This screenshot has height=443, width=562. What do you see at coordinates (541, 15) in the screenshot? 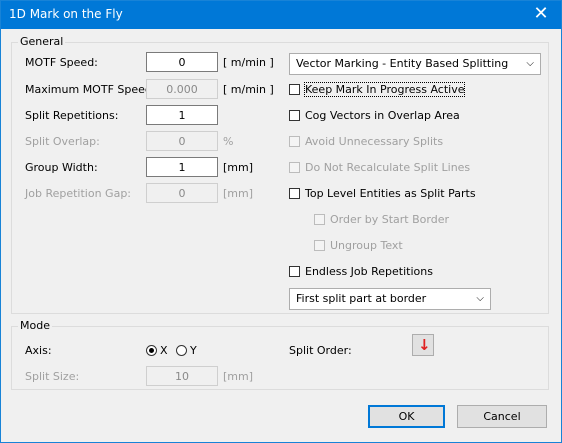
I see `close-icon: ✕` at bounding box center [541, 15].